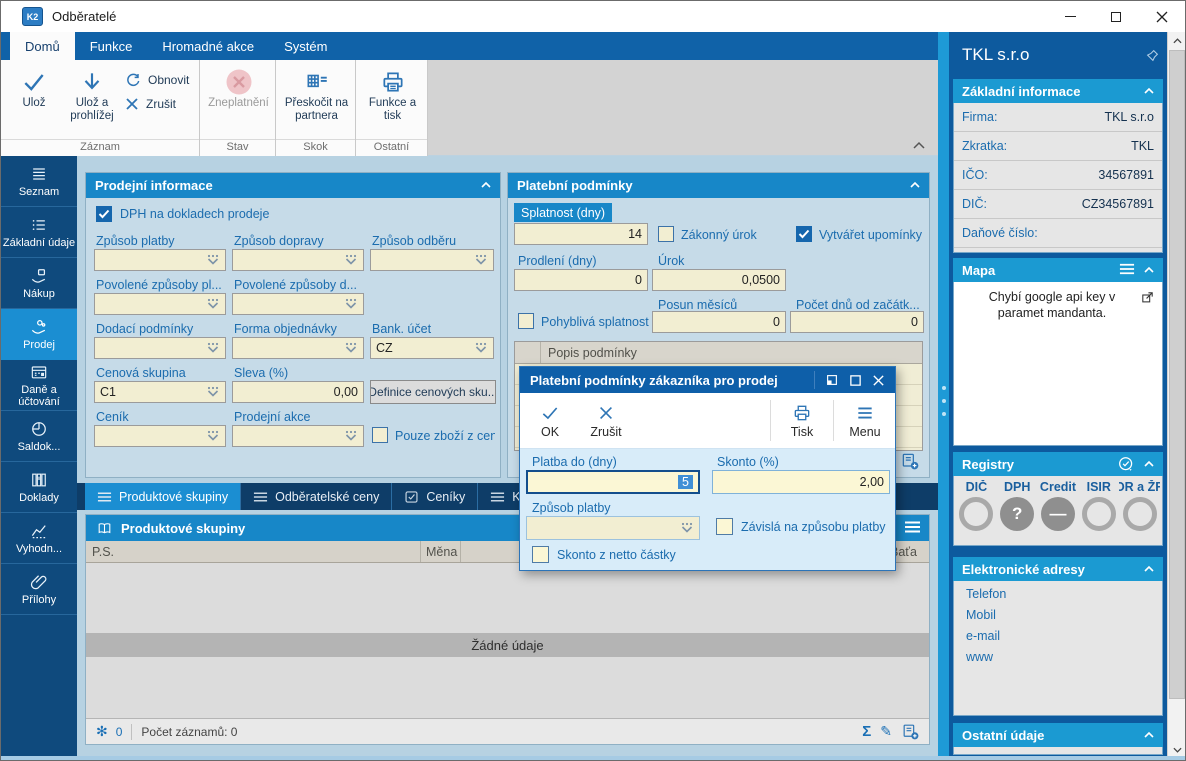 This screenshot has width=1186, height=761. I want to click on sidebar-item-prodej: Prodej, so click(39, 334).